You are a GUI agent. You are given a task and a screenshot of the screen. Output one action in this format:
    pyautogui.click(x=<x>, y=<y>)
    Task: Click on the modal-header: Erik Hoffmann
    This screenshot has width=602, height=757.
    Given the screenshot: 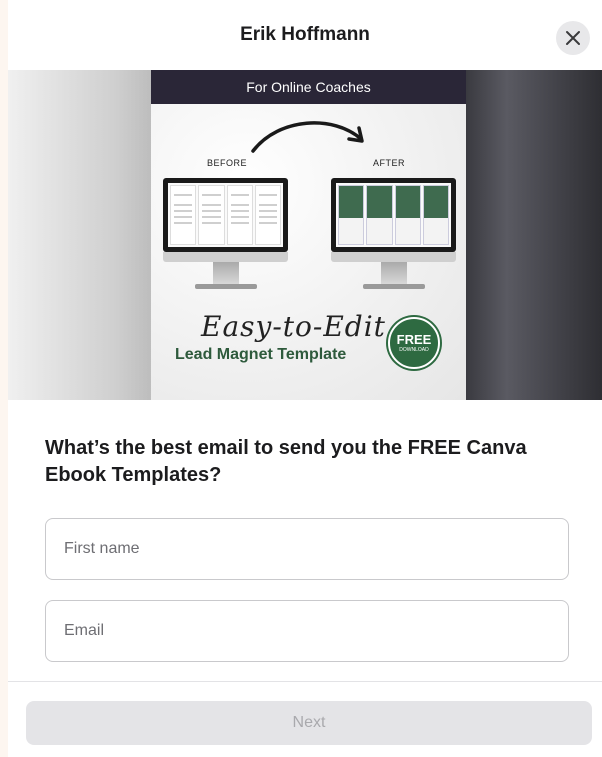 What is the action you would take?
    pyautogui.click(x=305, y=35)
    